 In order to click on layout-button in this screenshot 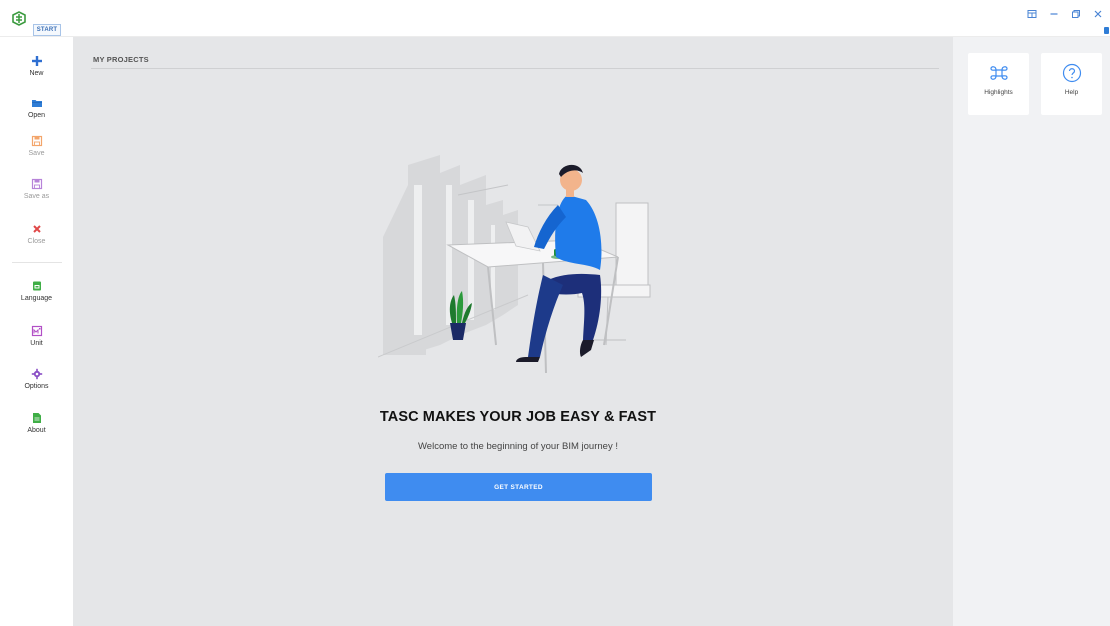, I will do `click(1032, 14)`.